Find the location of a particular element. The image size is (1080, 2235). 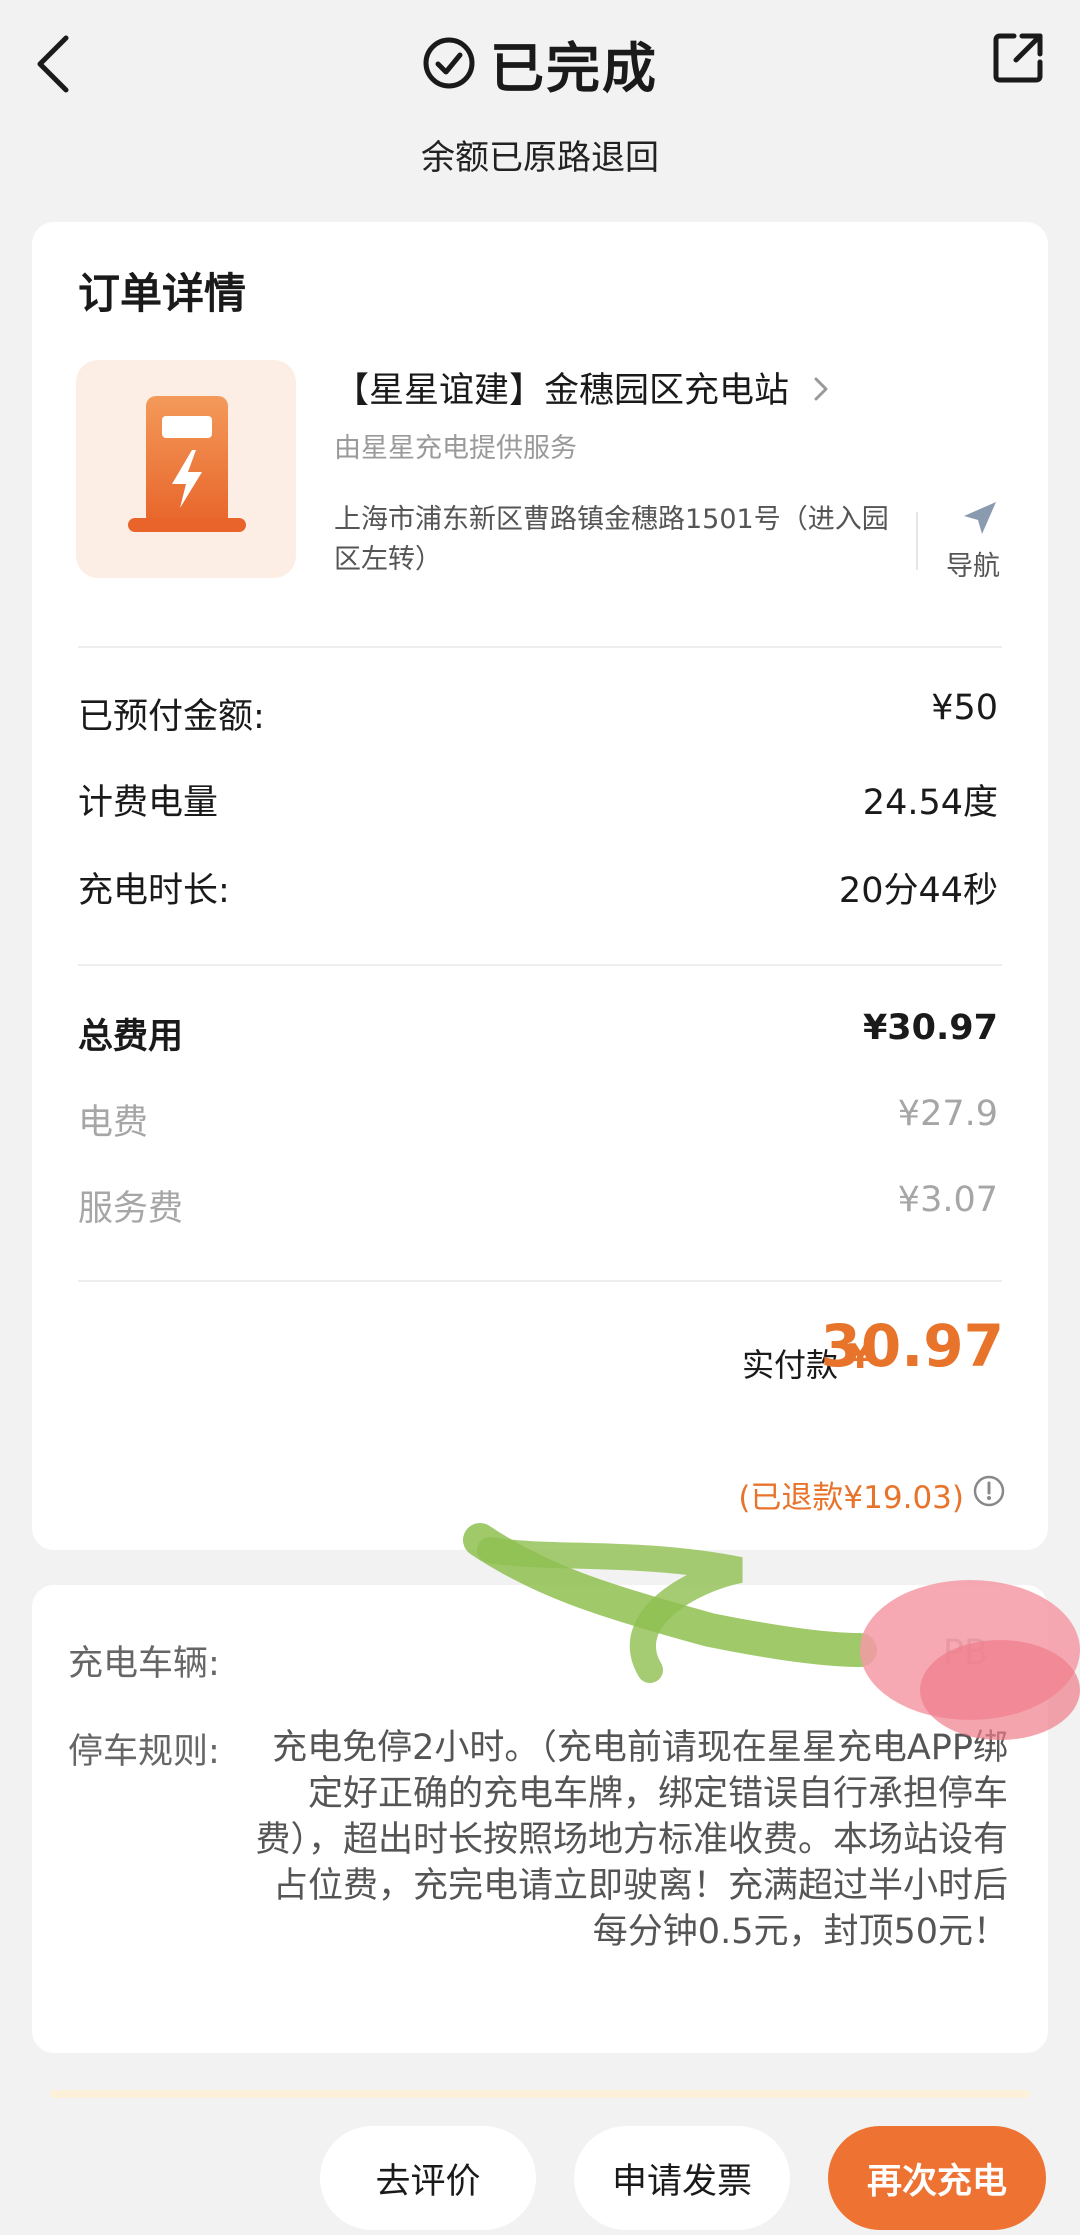

navigation-arrow-icon is located at coordinates (980, 518).